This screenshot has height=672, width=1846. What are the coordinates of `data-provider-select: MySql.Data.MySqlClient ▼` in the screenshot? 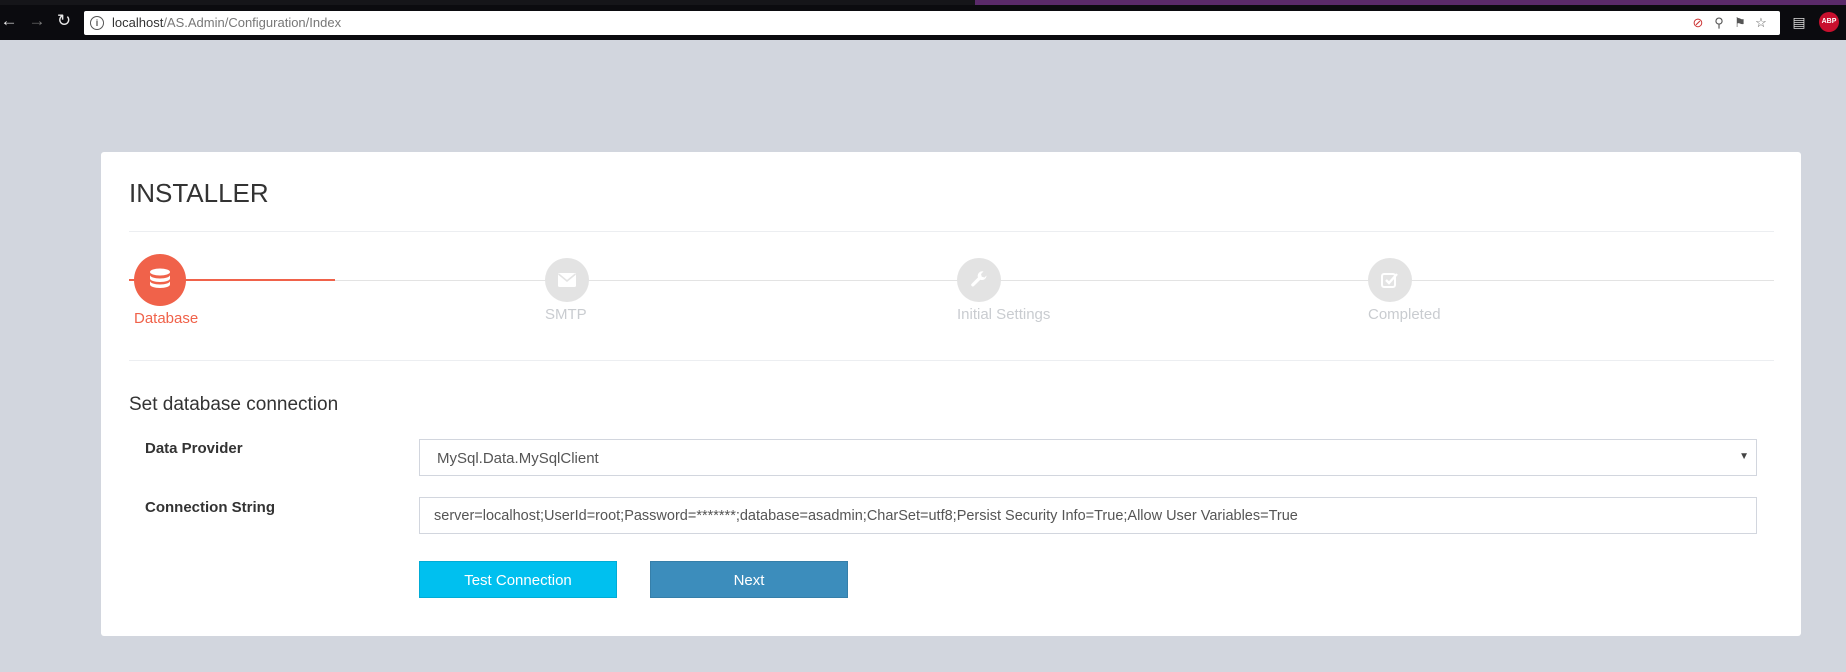 It's located at (1088, 457).